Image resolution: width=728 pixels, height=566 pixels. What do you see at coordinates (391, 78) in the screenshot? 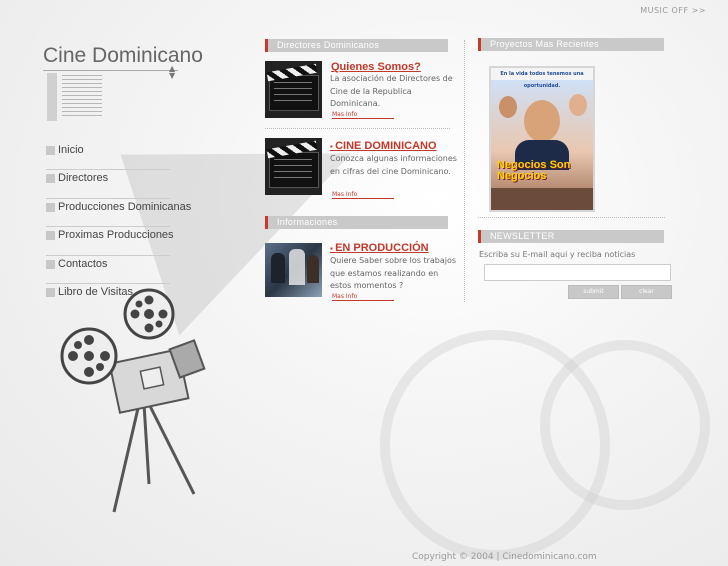
I see `entry-body-line: La asociación de Directores de` at bounding box center [391, 78].